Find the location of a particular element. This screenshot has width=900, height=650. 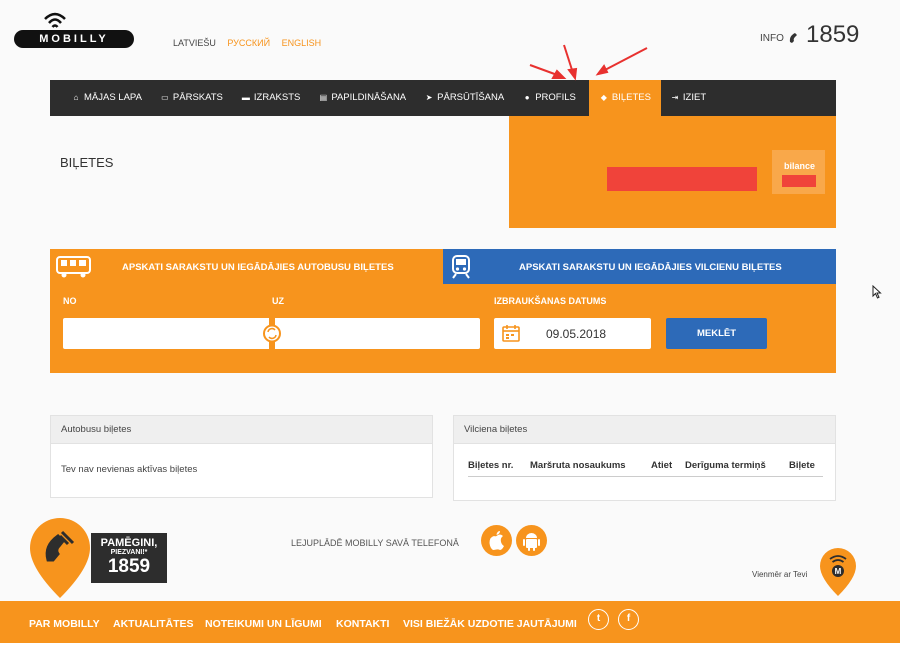

card-title: Vilciena biļetes is located at coordinates (644, 430).